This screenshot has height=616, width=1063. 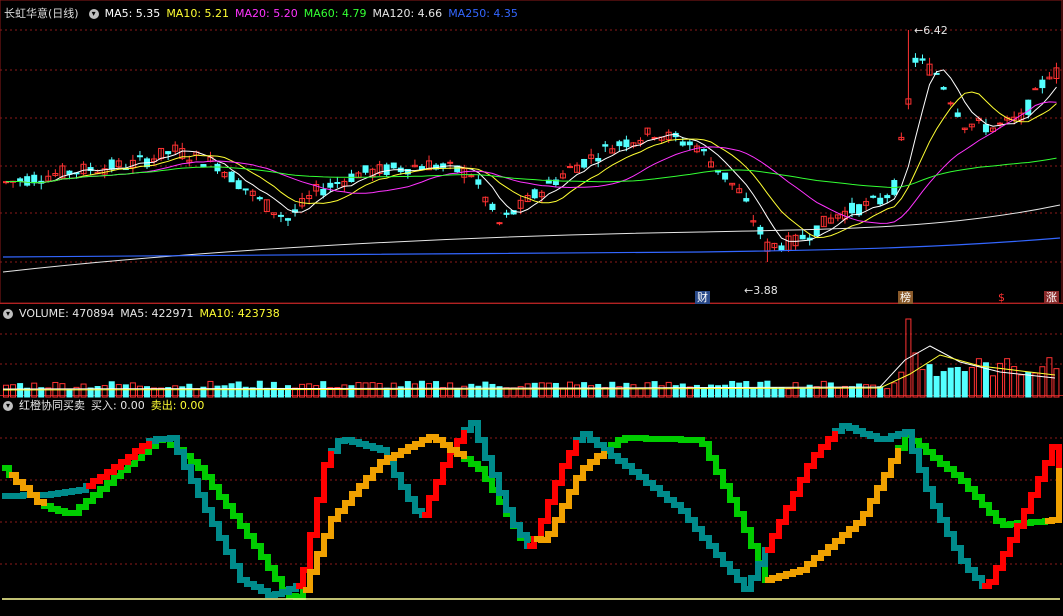 I want to click on event-tag-finance: 财, so click(x=702, y=297).